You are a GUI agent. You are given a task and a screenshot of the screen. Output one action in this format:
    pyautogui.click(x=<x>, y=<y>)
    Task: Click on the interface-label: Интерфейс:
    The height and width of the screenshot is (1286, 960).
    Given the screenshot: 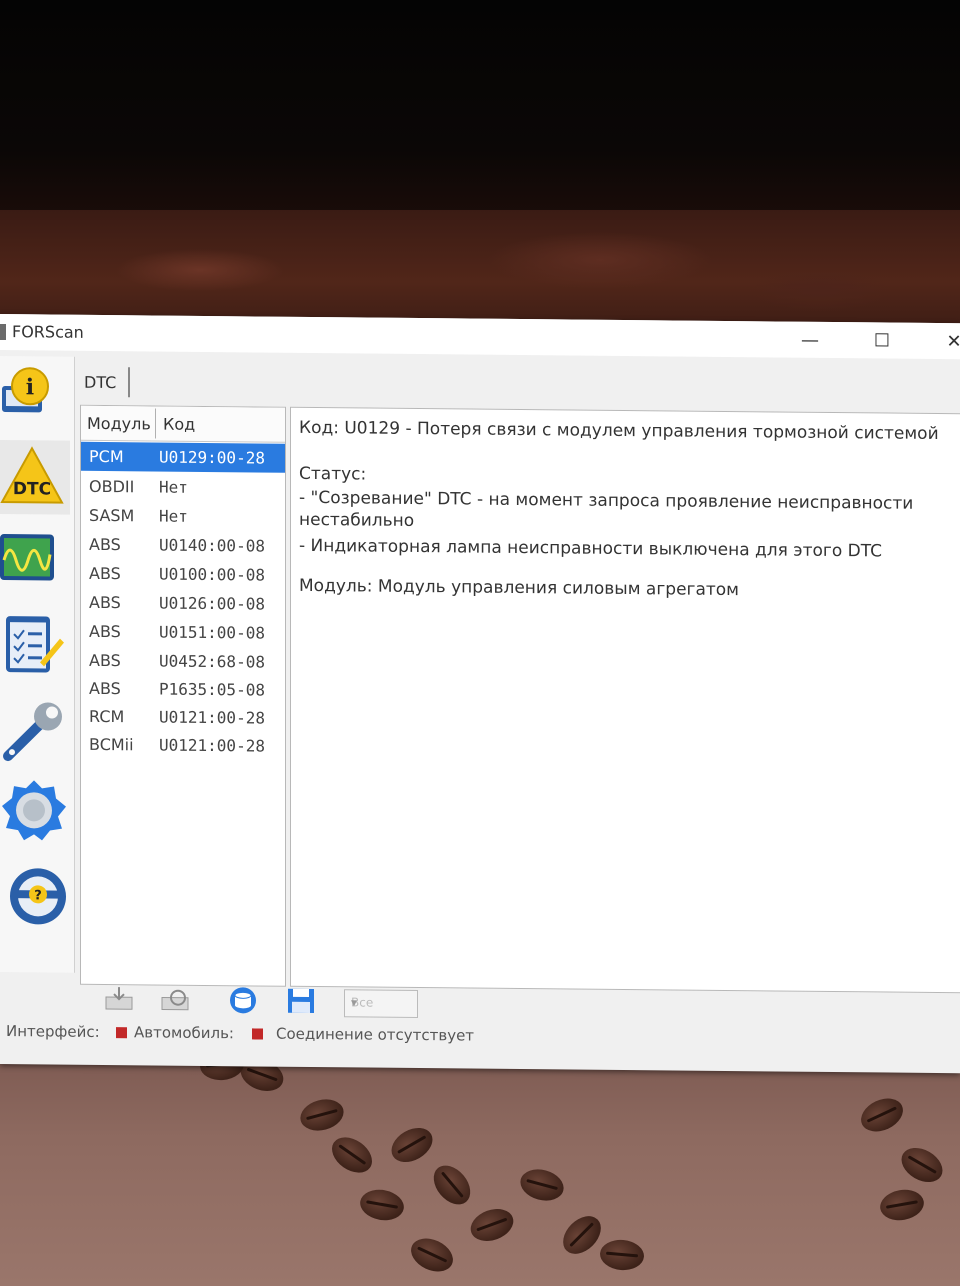 What is the action you would take?
    pyautogui.click(x=53, y=1031)
    